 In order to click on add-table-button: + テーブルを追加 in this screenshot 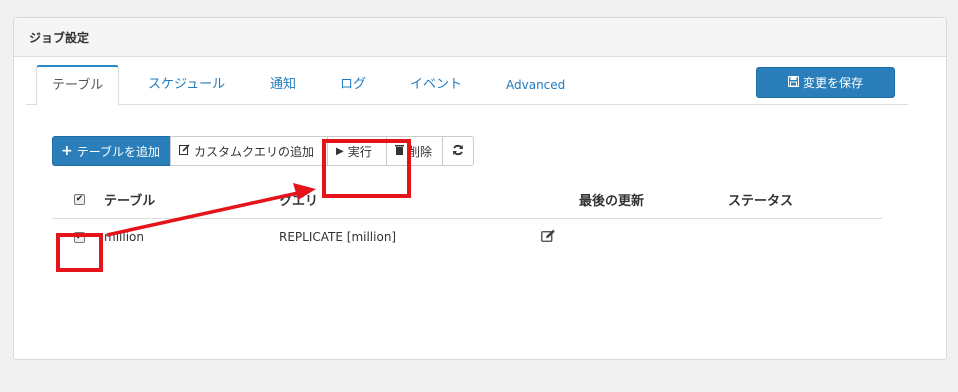, I will do `click(111, 151)`.